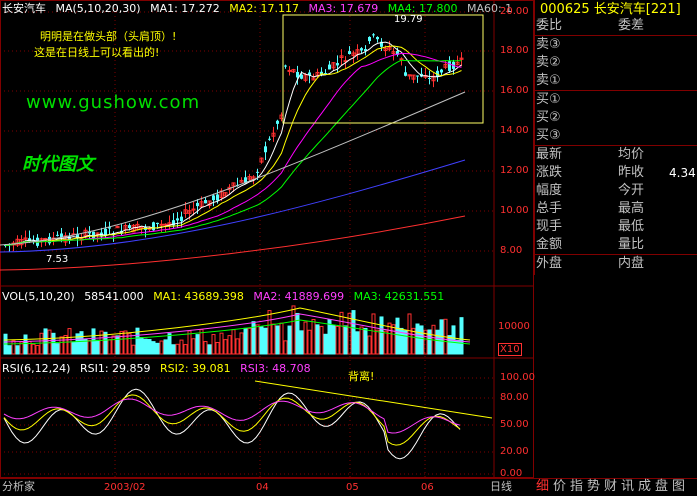  What do you see at coordinates (549, 244) in the screenshot?
I see `amount-label: 金额` at bounding box center [549, 244].